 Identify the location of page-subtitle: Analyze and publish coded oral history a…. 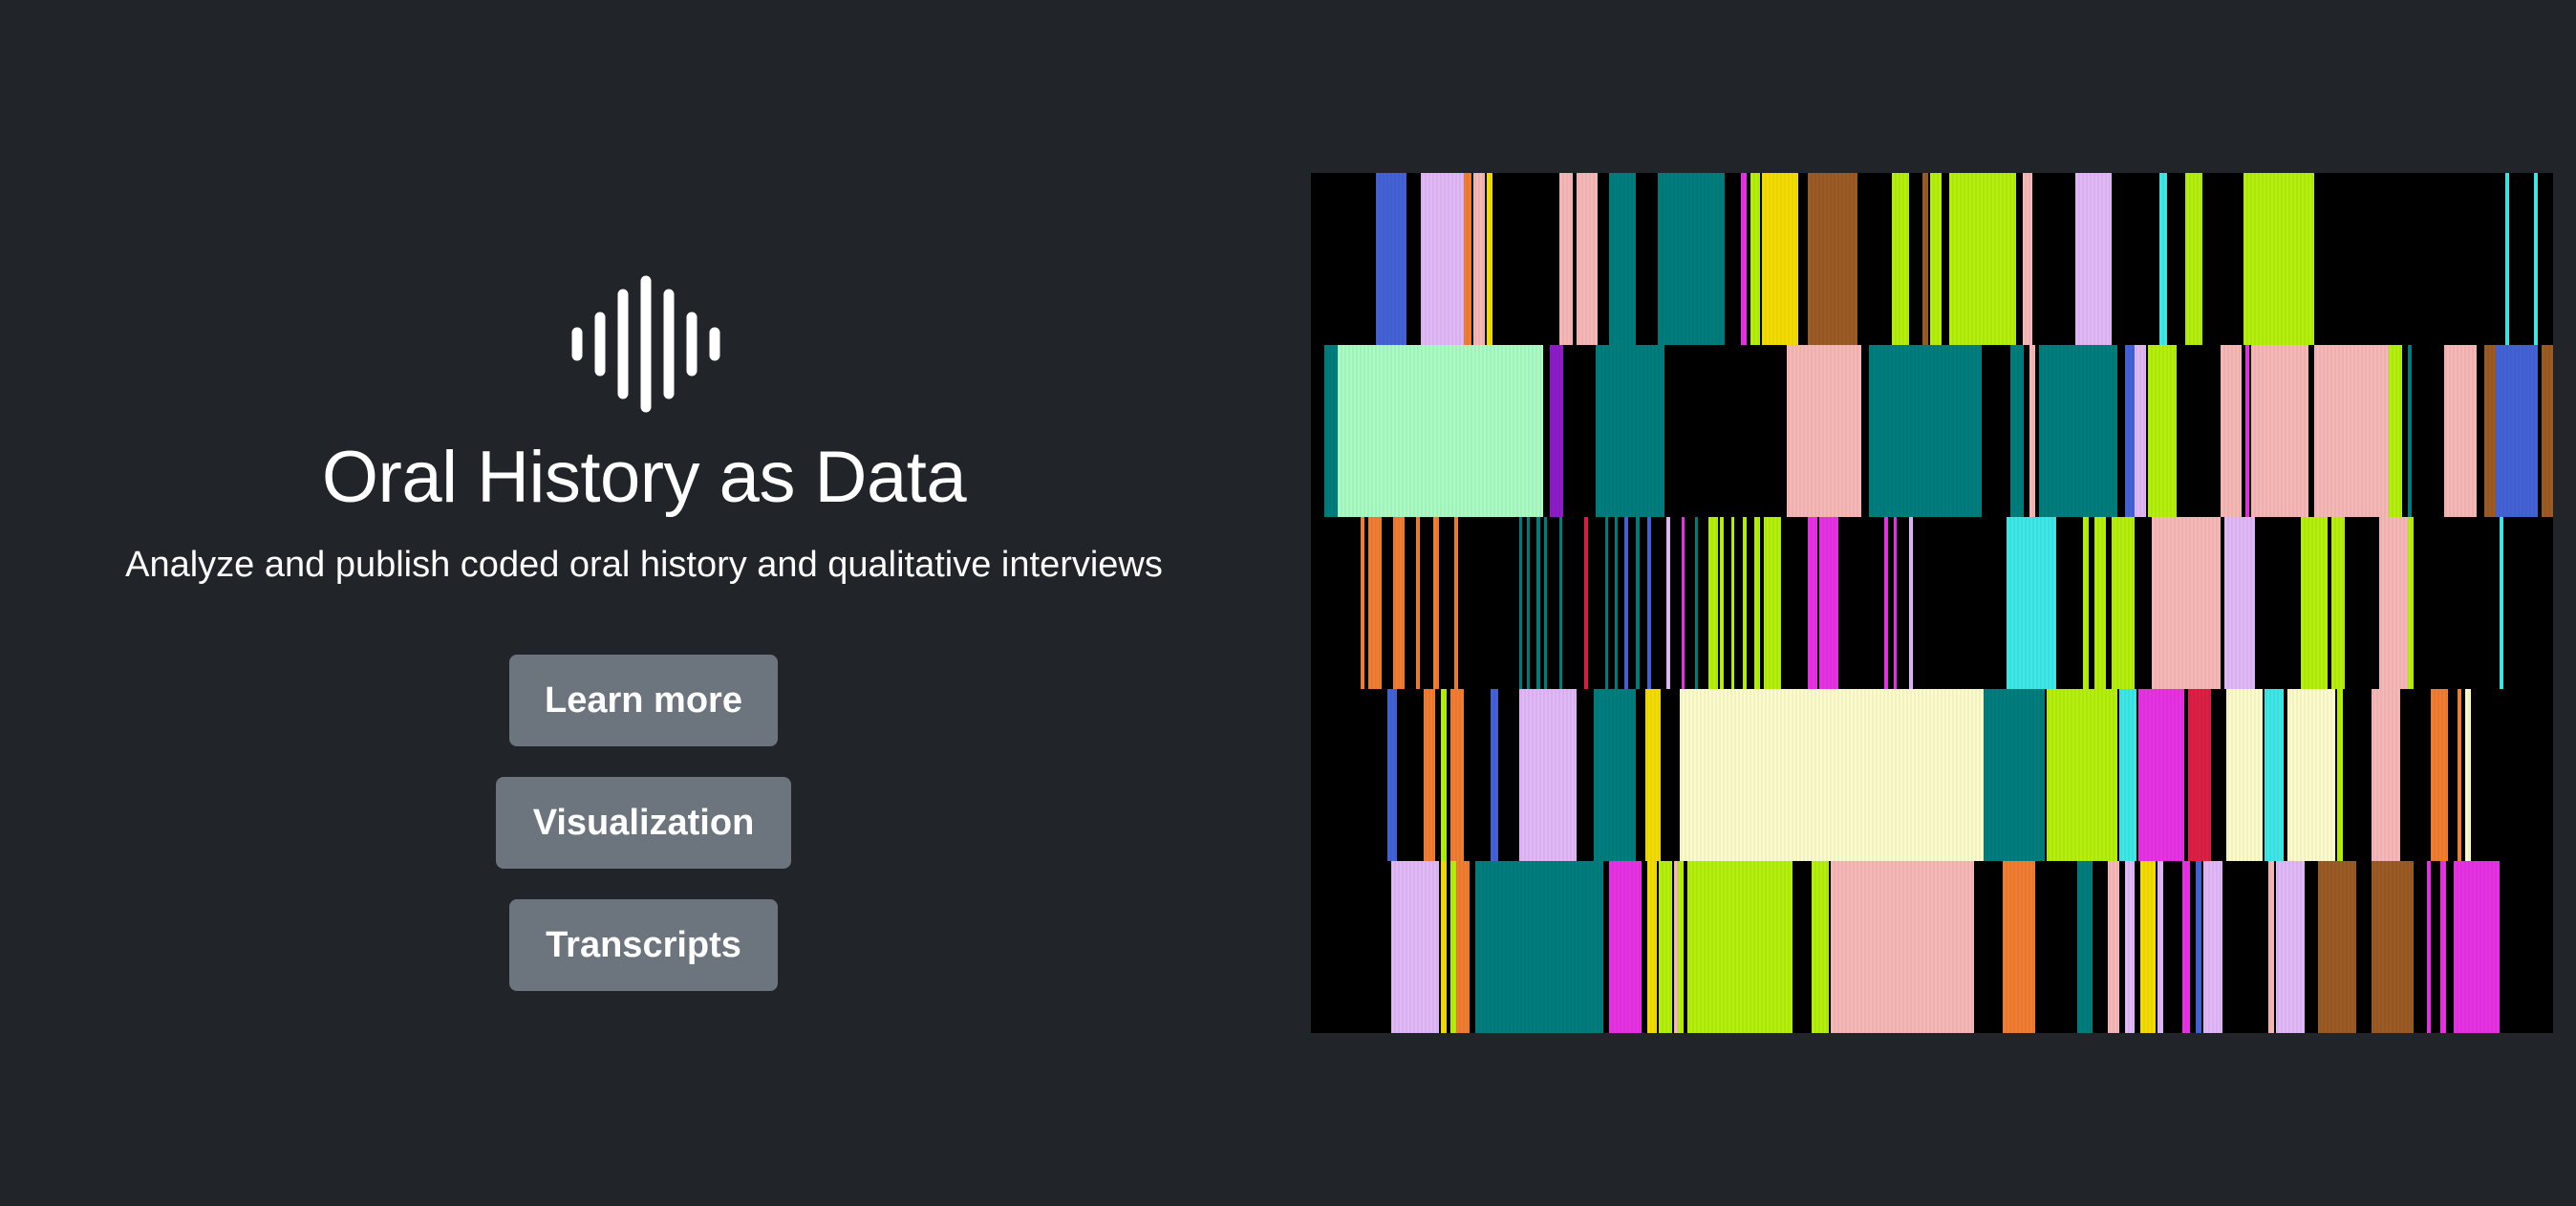
(644, 565).